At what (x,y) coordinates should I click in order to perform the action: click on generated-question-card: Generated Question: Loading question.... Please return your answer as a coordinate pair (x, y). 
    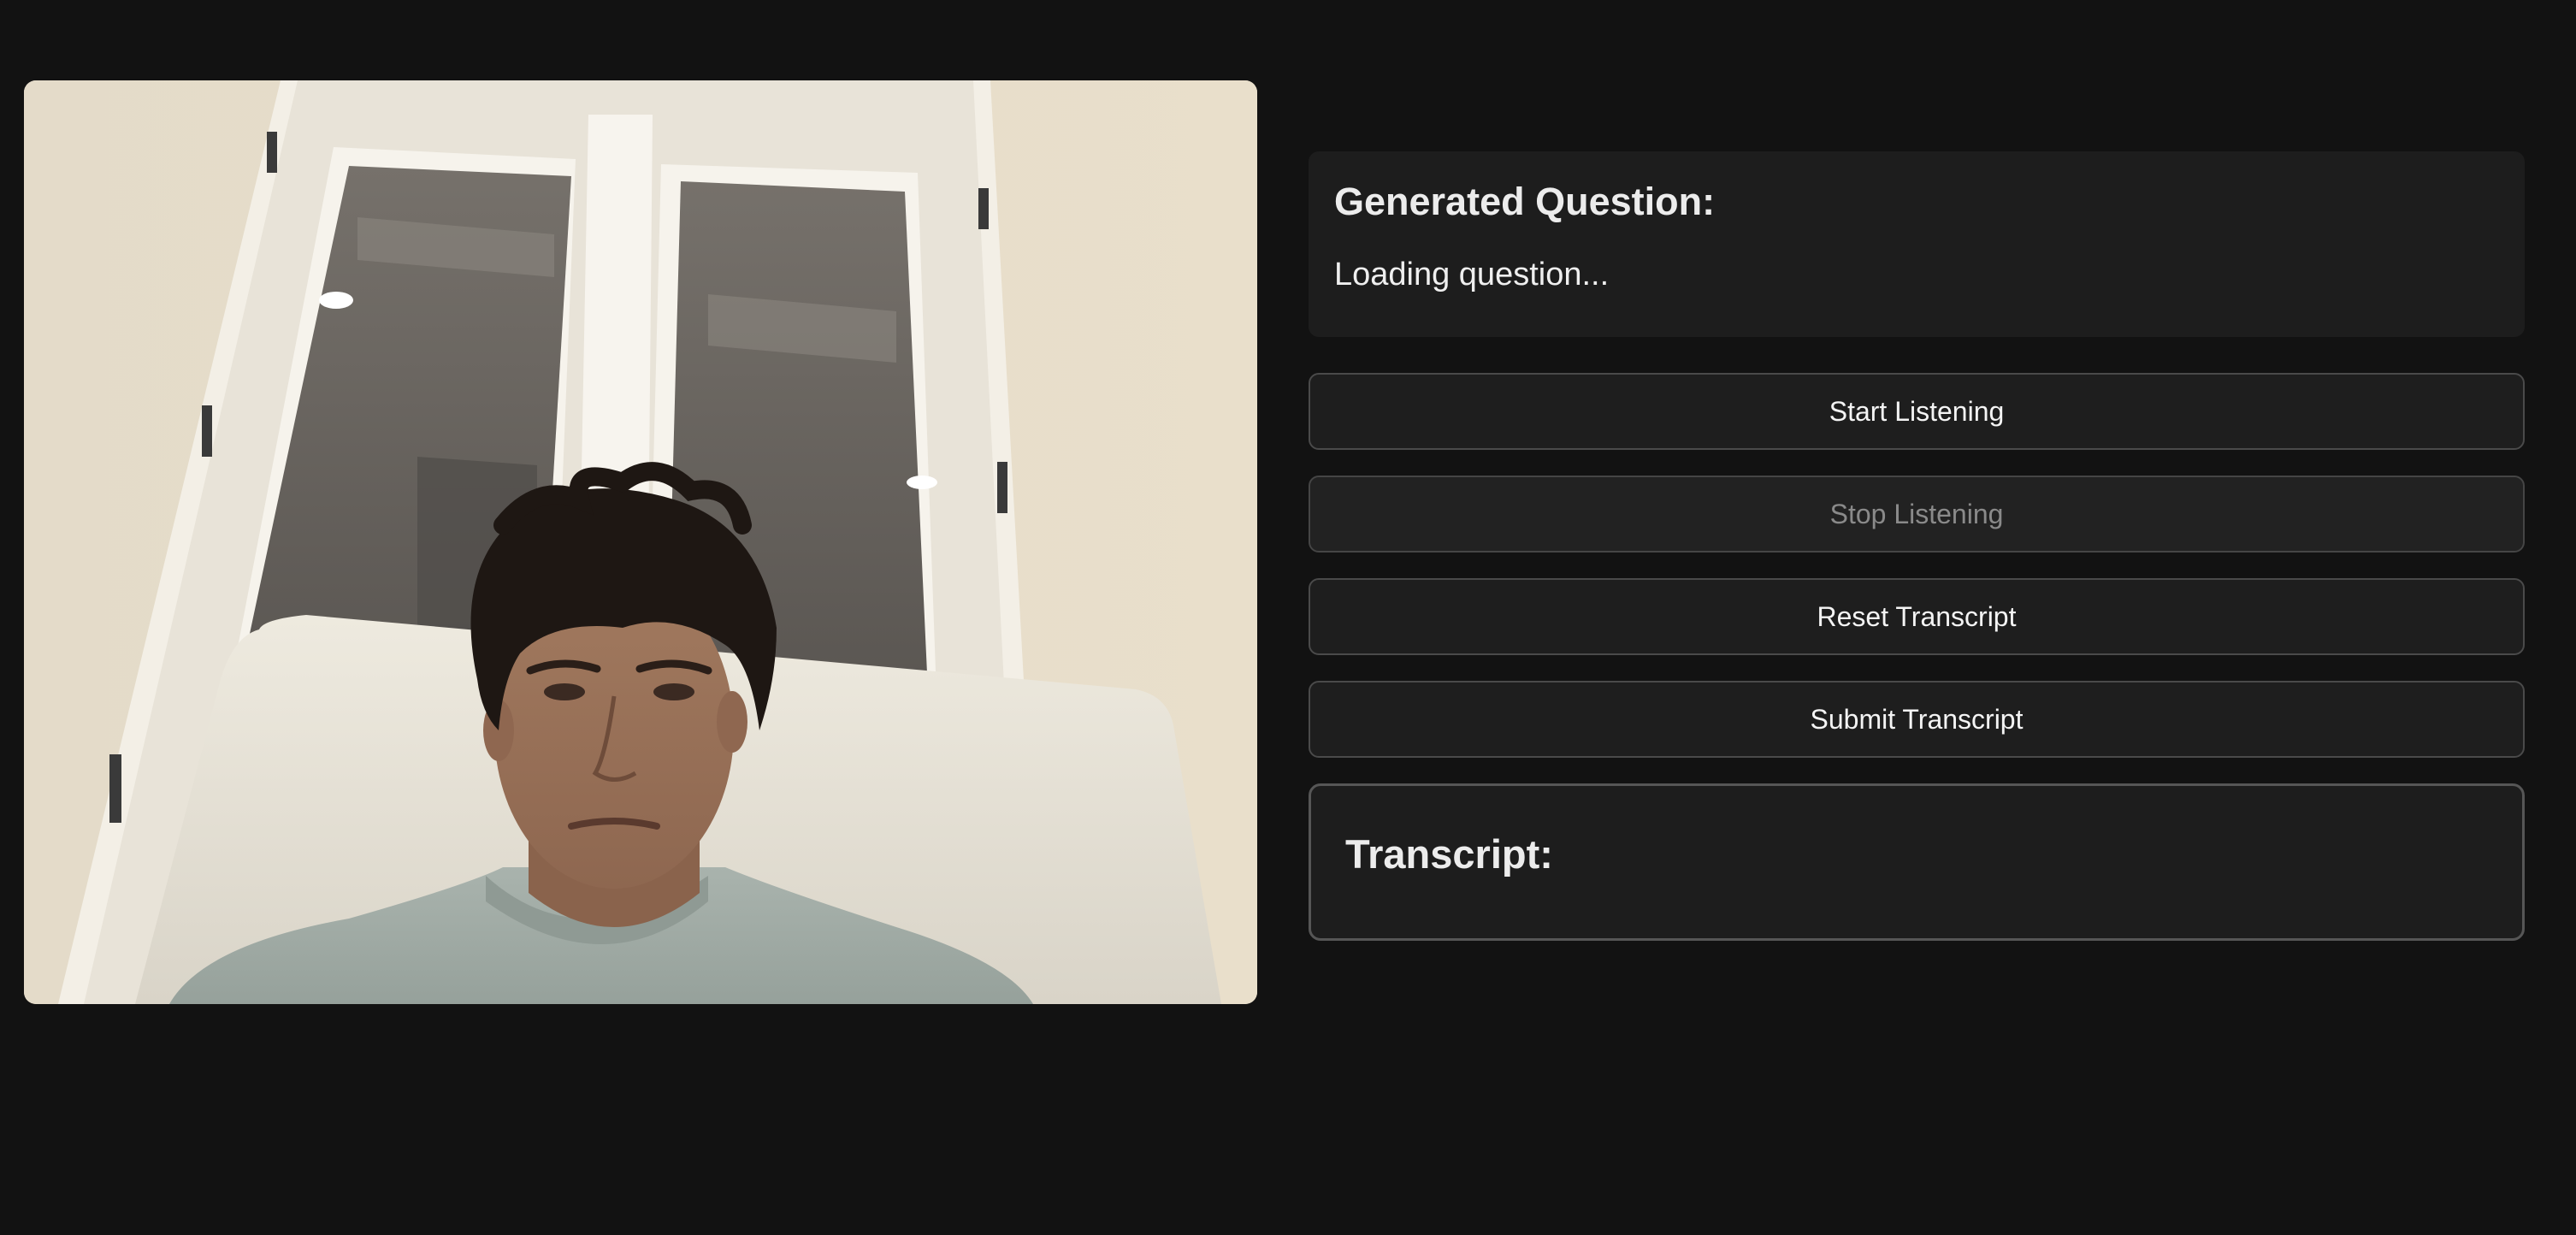
    Looking at the image, I should click on (1917, 244).